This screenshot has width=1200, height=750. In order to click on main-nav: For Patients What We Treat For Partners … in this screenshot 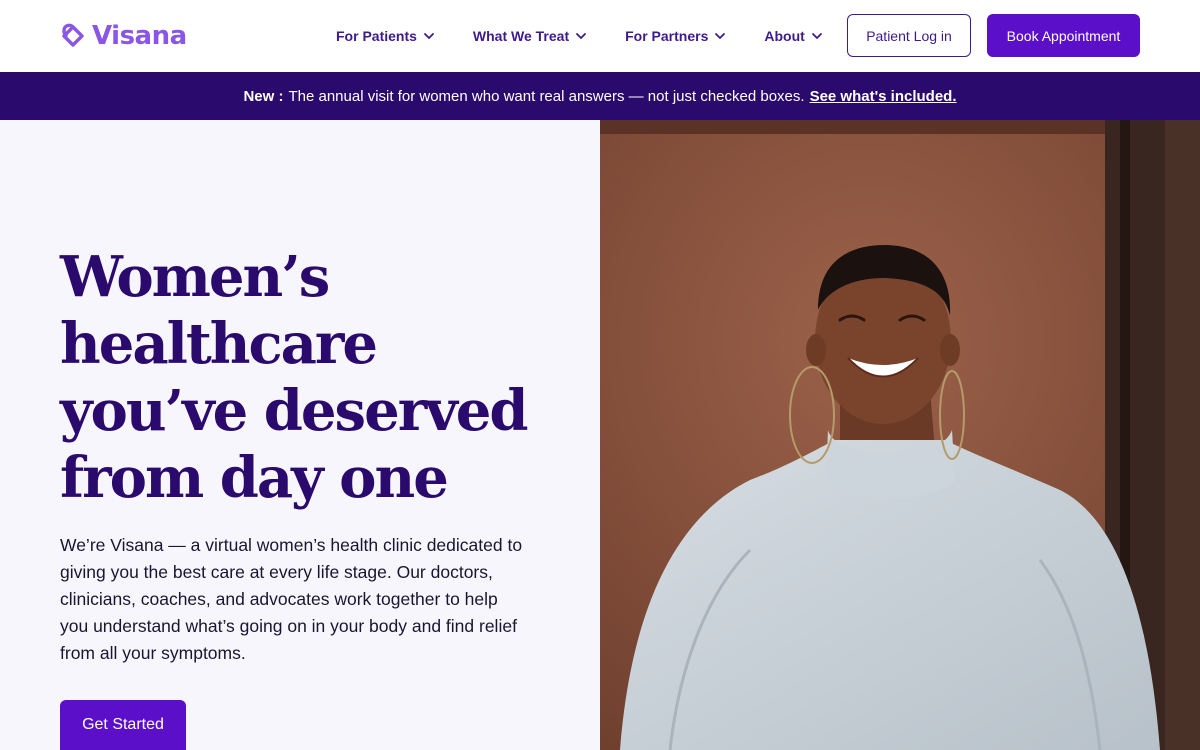, I will do `click(579, 36)`.